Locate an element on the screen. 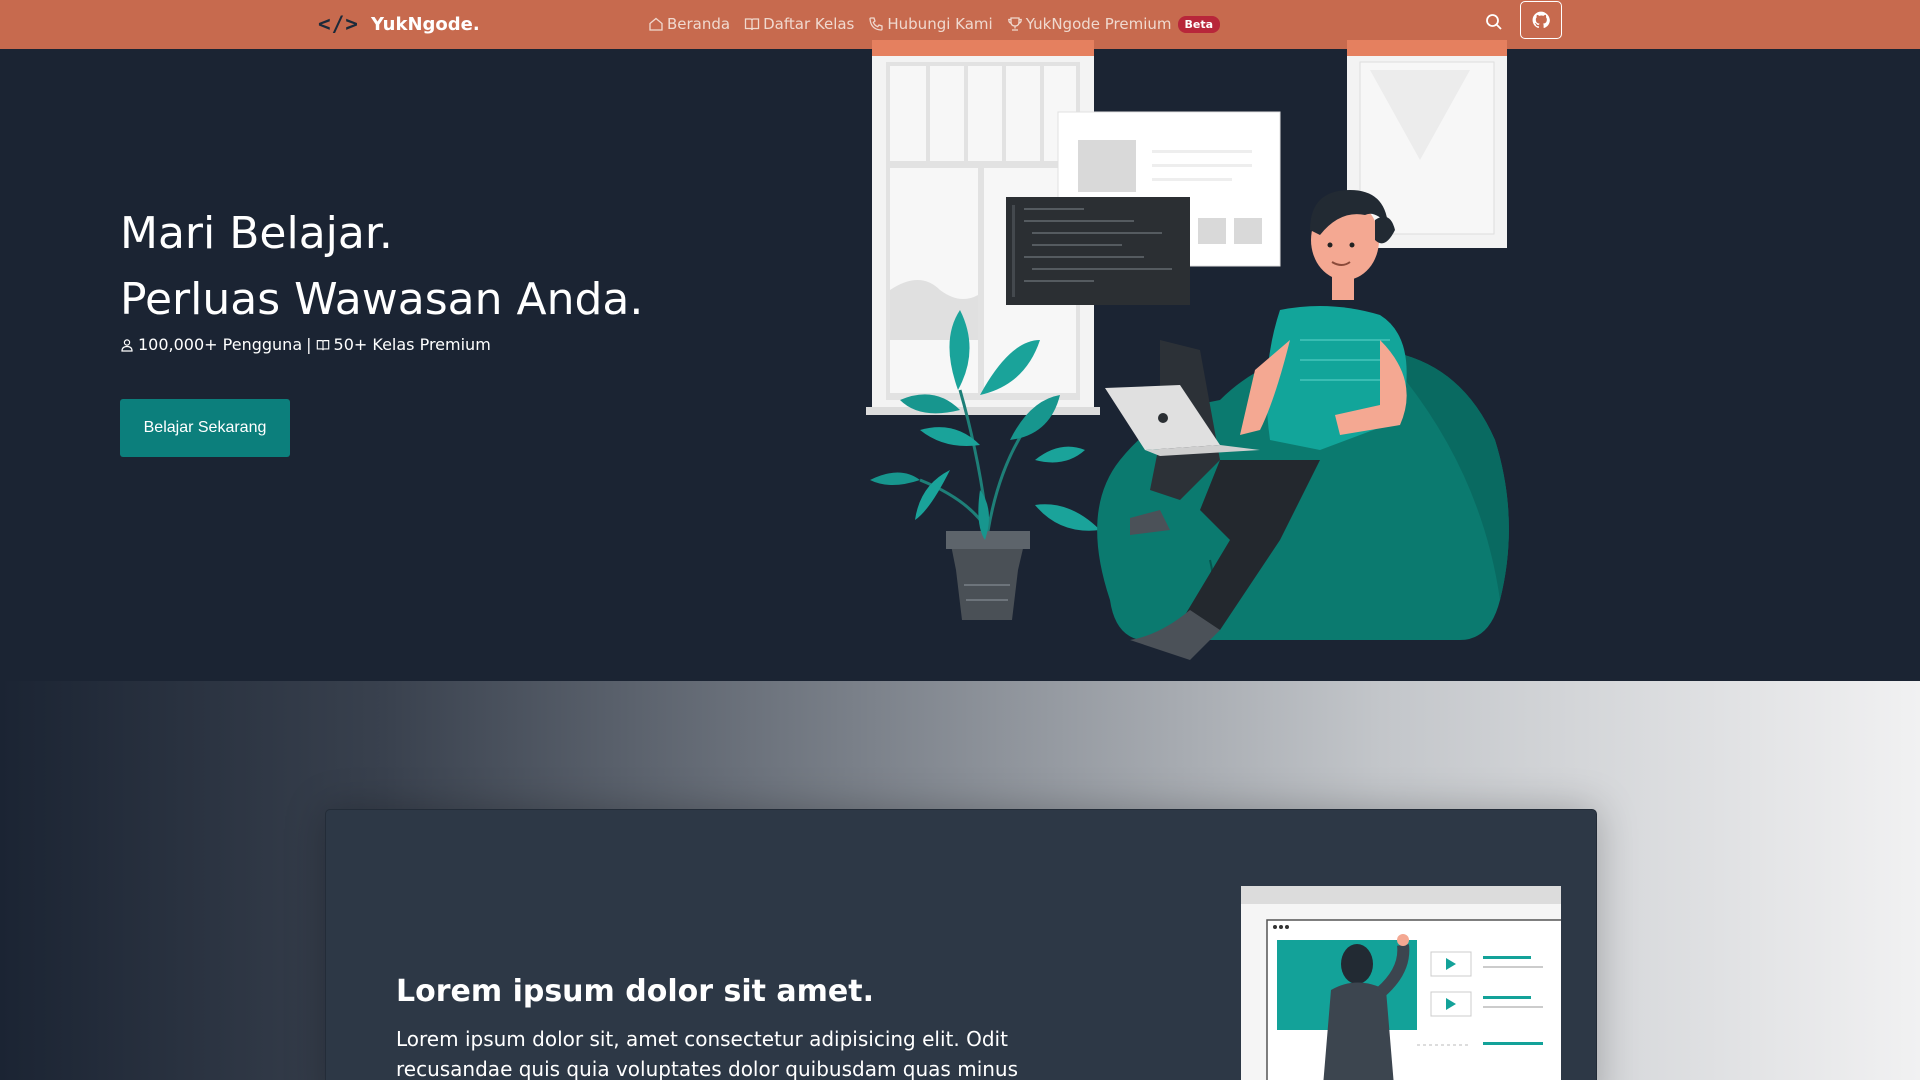 Image resolution: width=1920 pixels, height=1080 pixels. nav-item-beranda: Beranda is located at coordinates (689, 24).